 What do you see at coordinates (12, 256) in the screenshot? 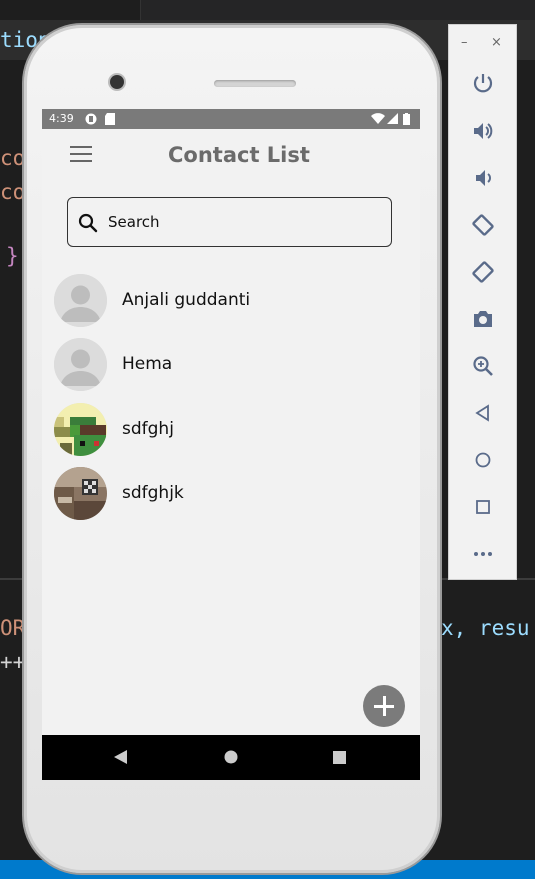
I see `code-fragment: }` at bounding box center [12, 256].